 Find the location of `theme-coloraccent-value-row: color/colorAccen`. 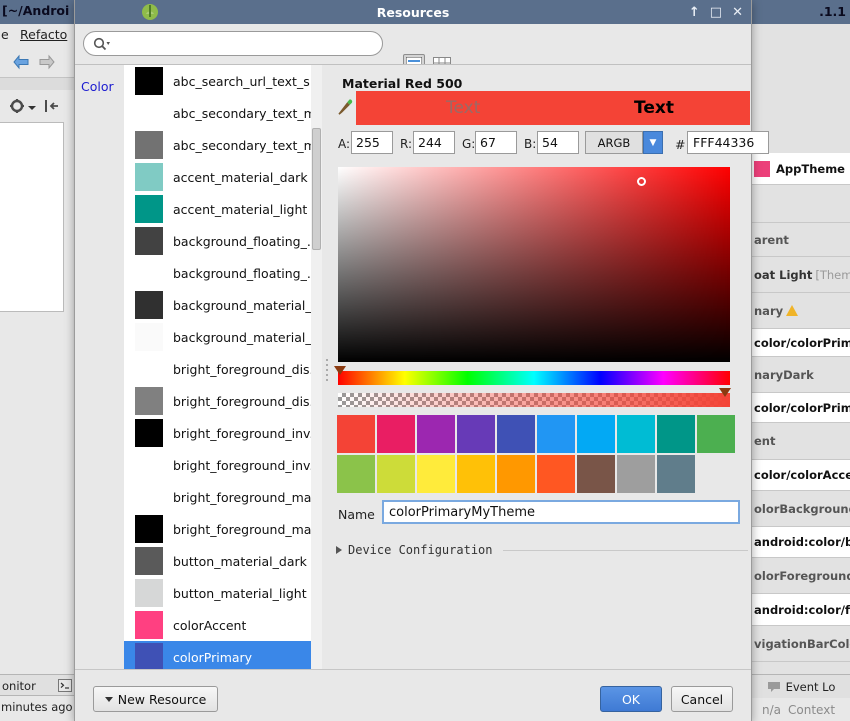

theme-coloraccent-value-row: color/colorAccen is located at coordinates (801, 475).